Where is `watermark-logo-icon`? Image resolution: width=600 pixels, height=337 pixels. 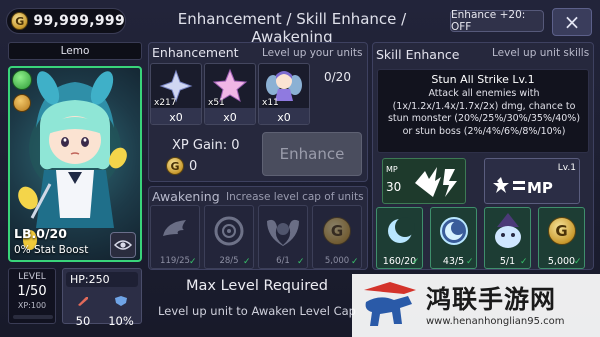
watermark-logo-icon is located at coordinates (390, 304).